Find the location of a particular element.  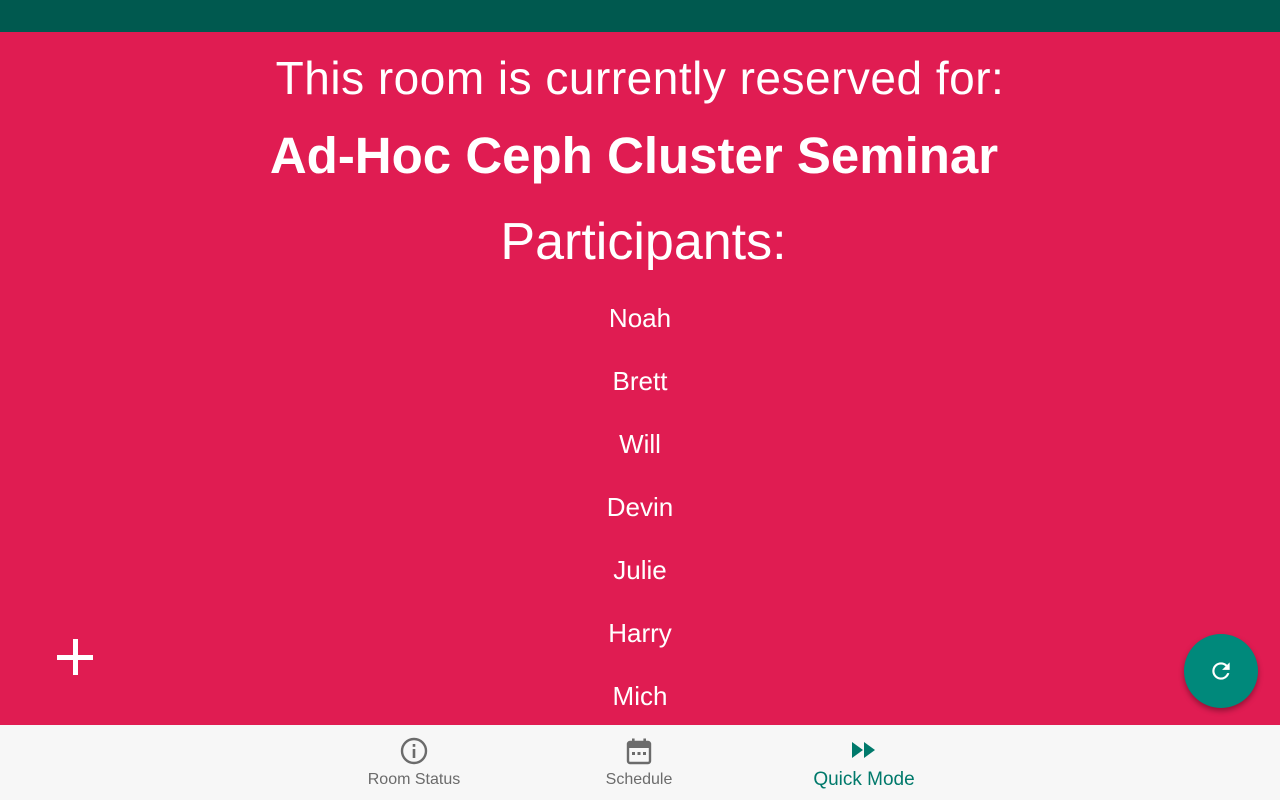

participant-item: Brett is located at coordinates (640, 381).